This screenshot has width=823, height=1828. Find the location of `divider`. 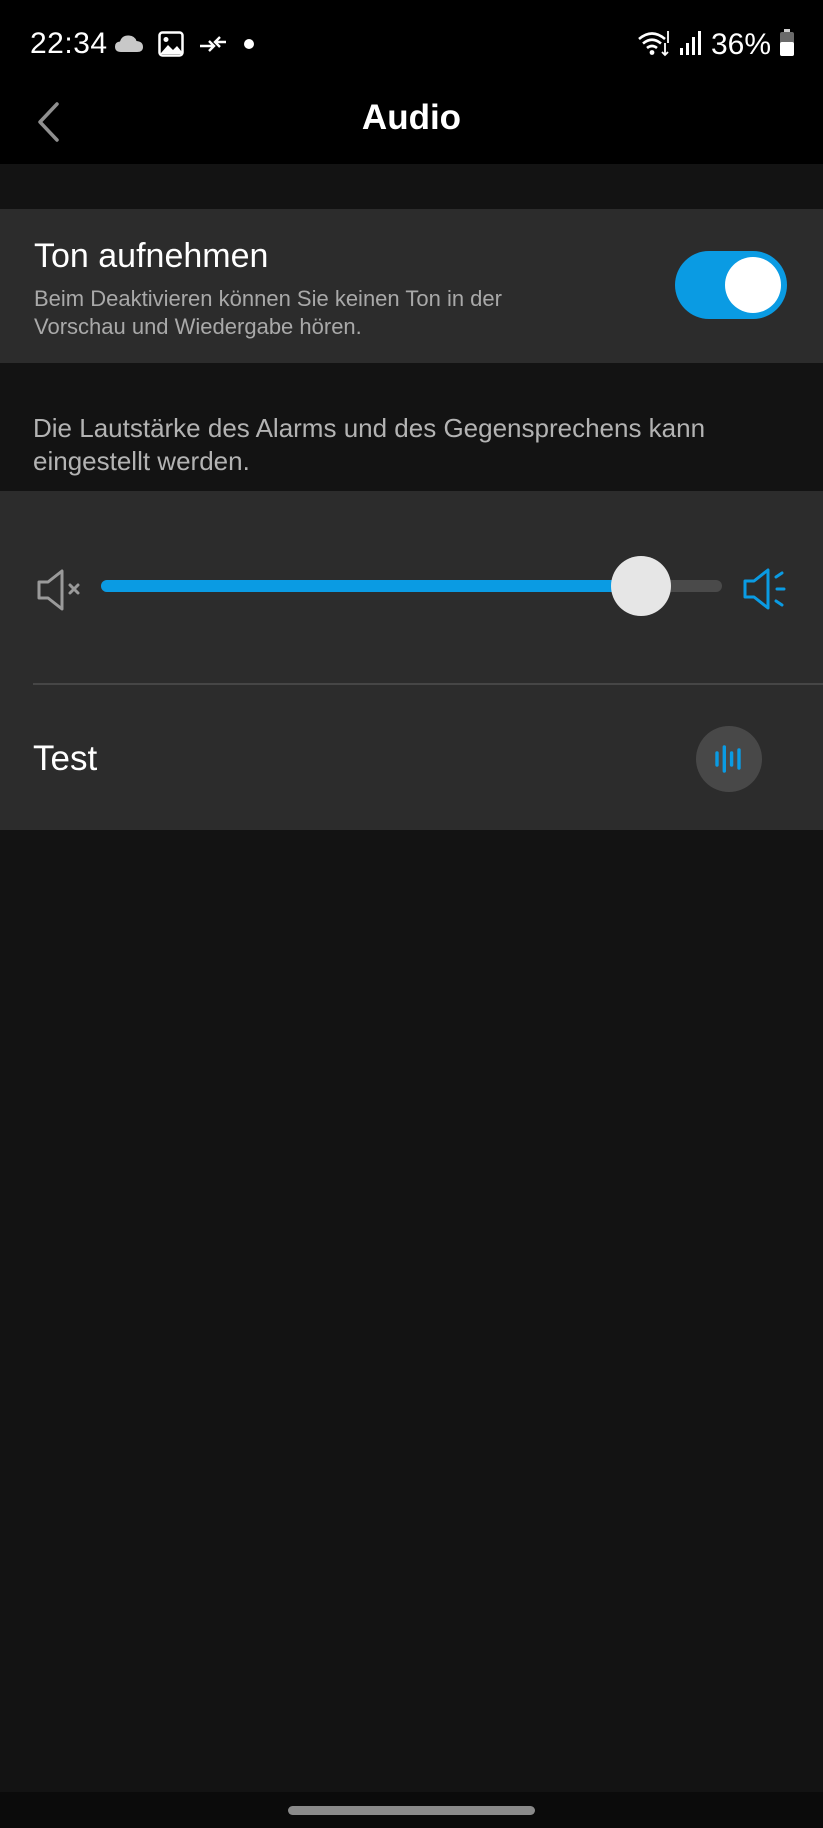

divider is located at coordinates (428, 684).